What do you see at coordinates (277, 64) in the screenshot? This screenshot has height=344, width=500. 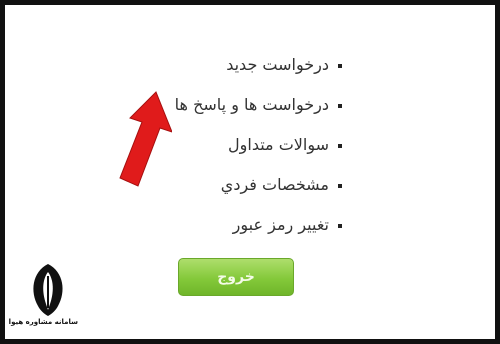 I see `menu-item-label: درخواست جديد` at bounding box center [277, 64].